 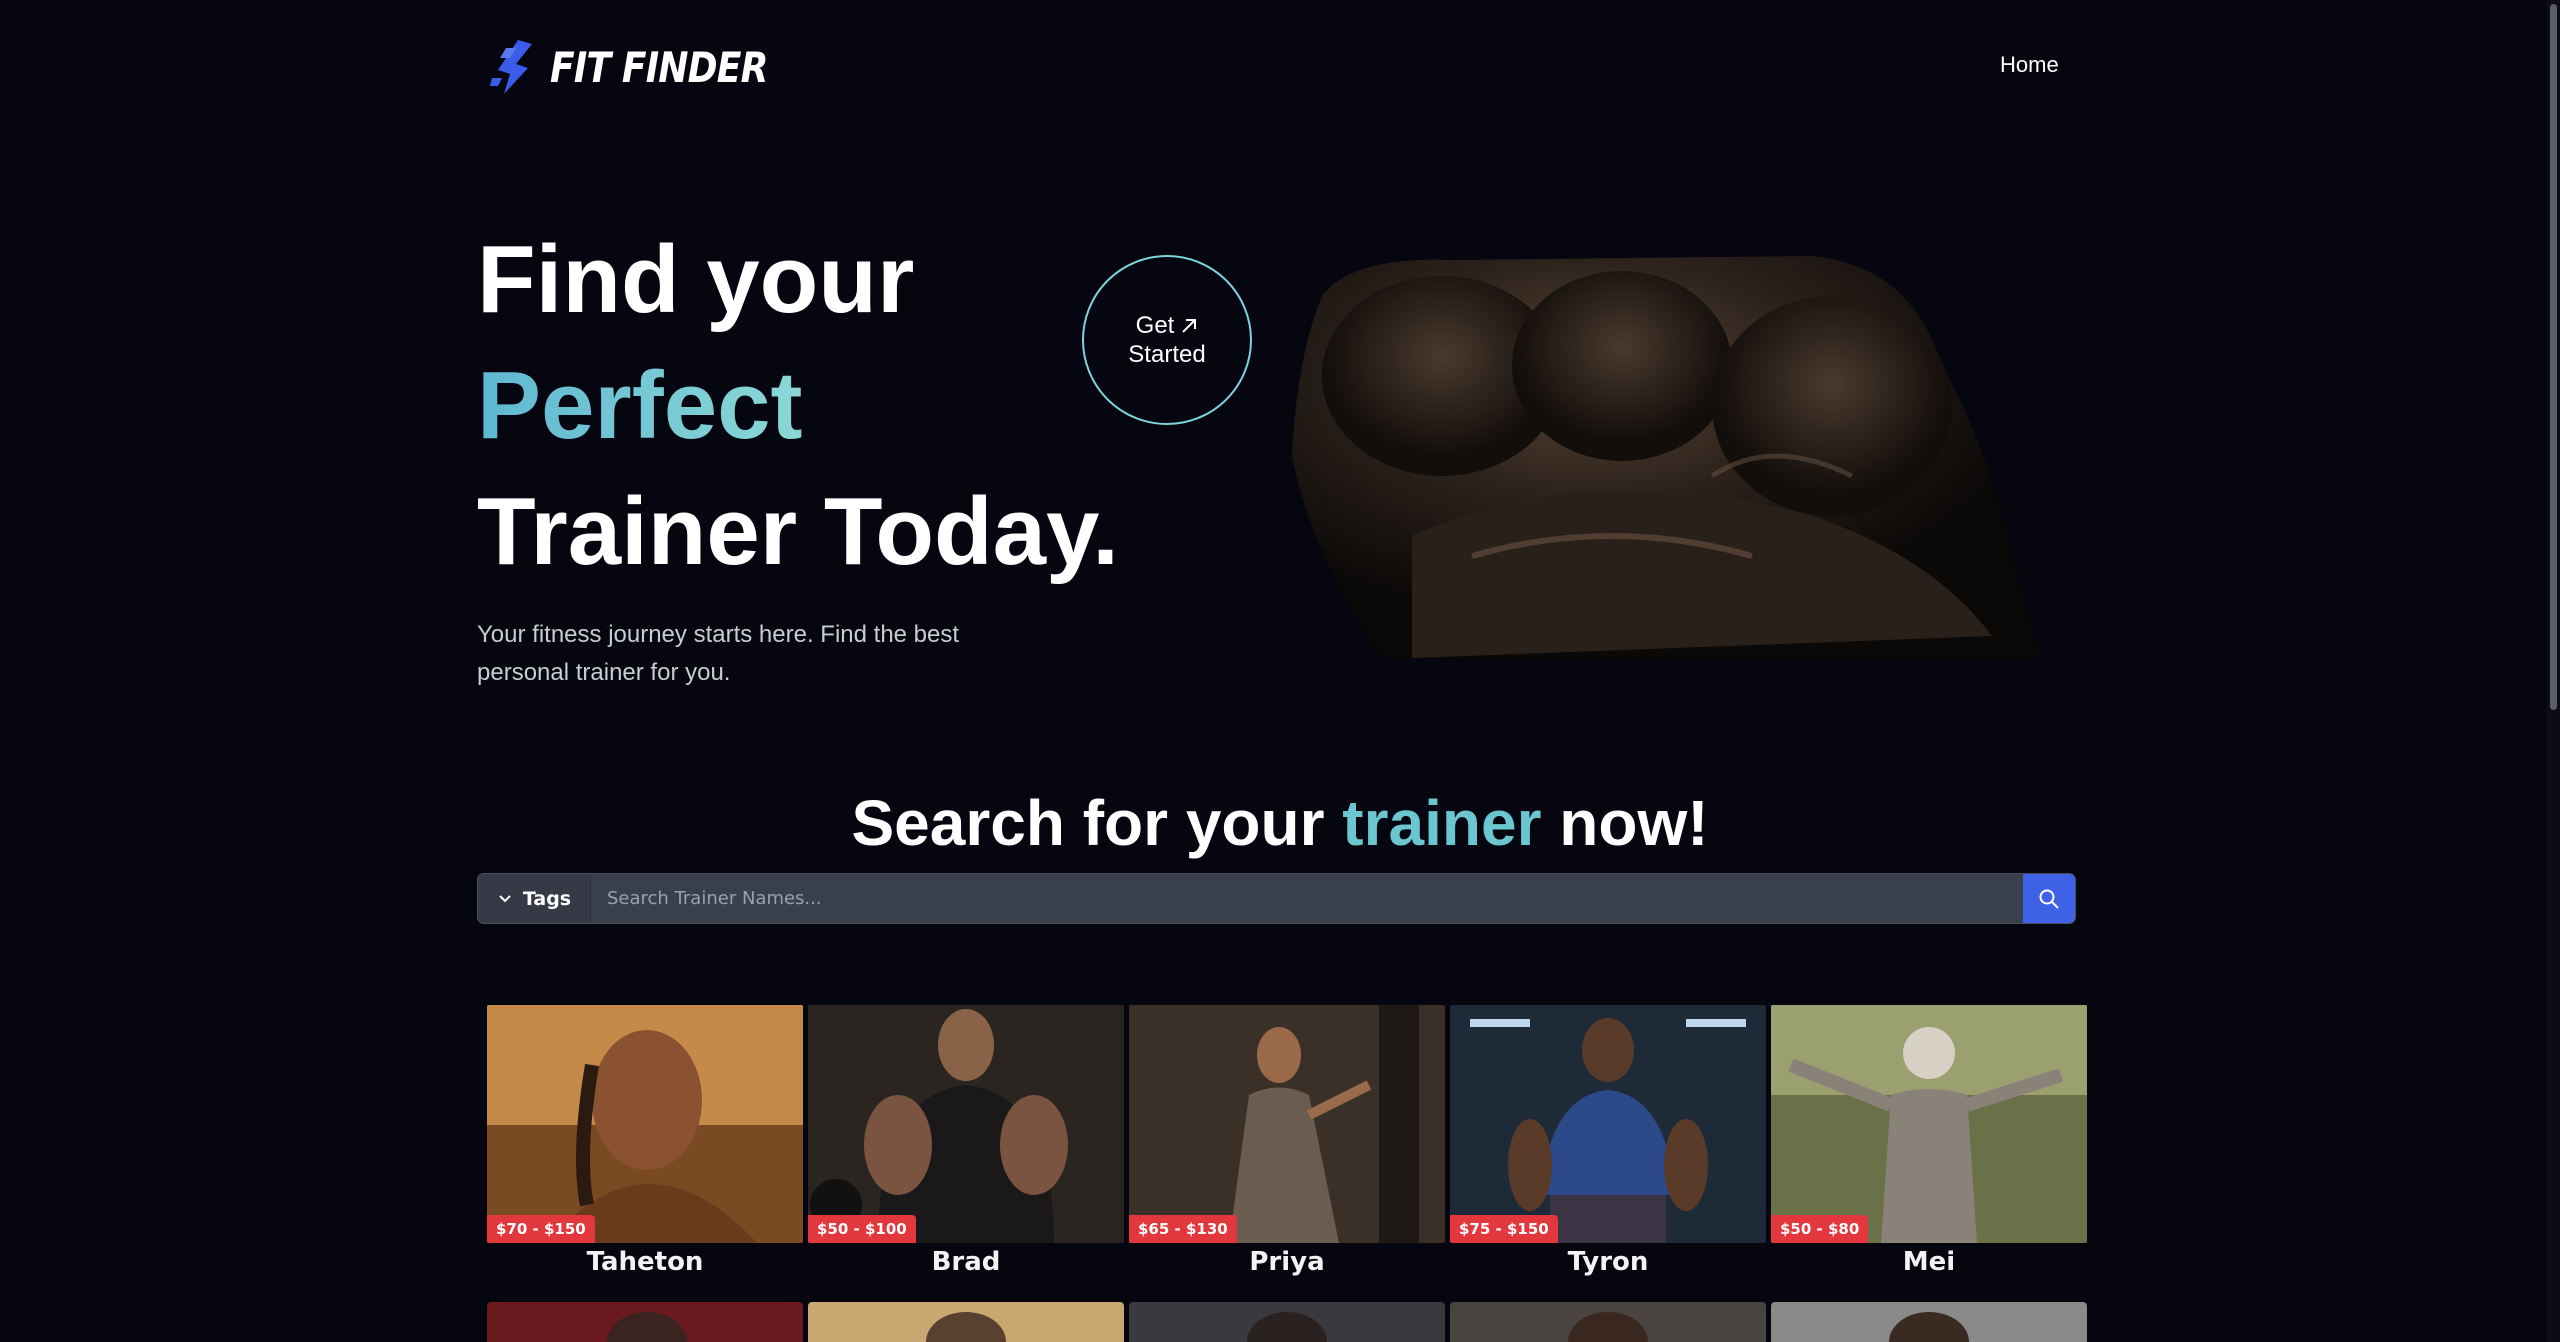 I want to click on tags-label: Tags, so click(x=547, y=898).